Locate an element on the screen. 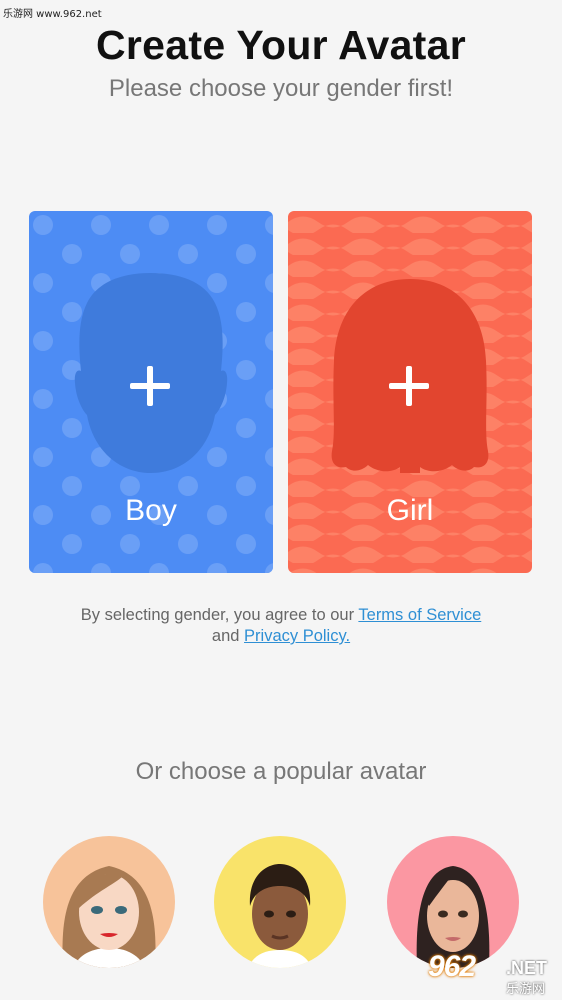  terms-prefix: By selecting gender, you agree to our is located at coordinates (217, 615).